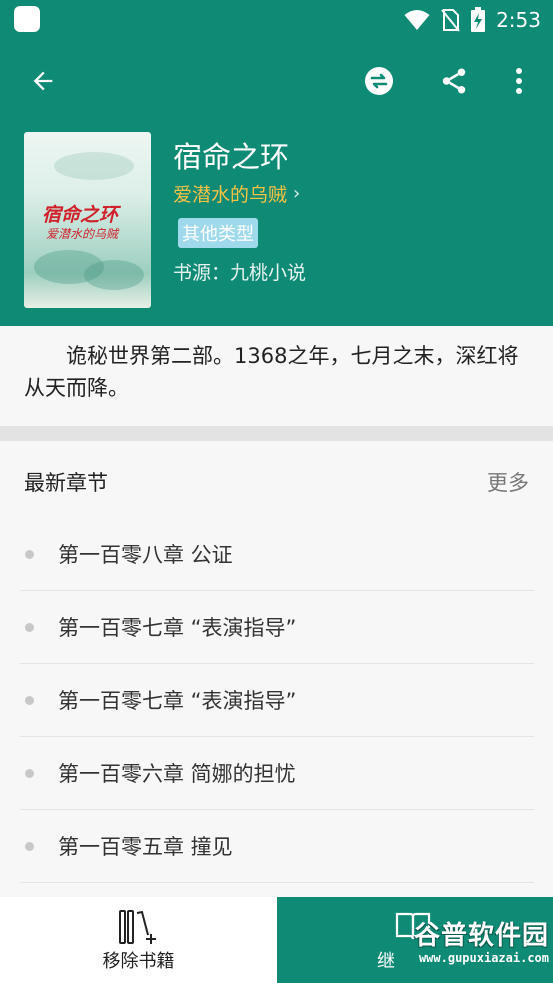 Image resolution: width=553 pixels, height=983 pixels. What do you see at coordinates (276, 433) in the screenshot?
I see `section-divider` at bounding box center [276, 433].